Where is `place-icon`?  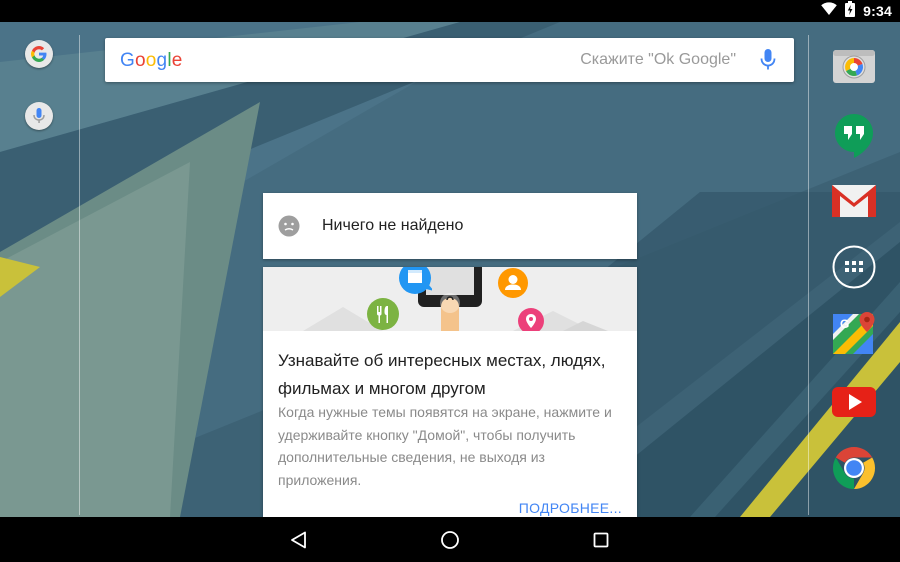
place-icon is located at coordinates (531, 319).